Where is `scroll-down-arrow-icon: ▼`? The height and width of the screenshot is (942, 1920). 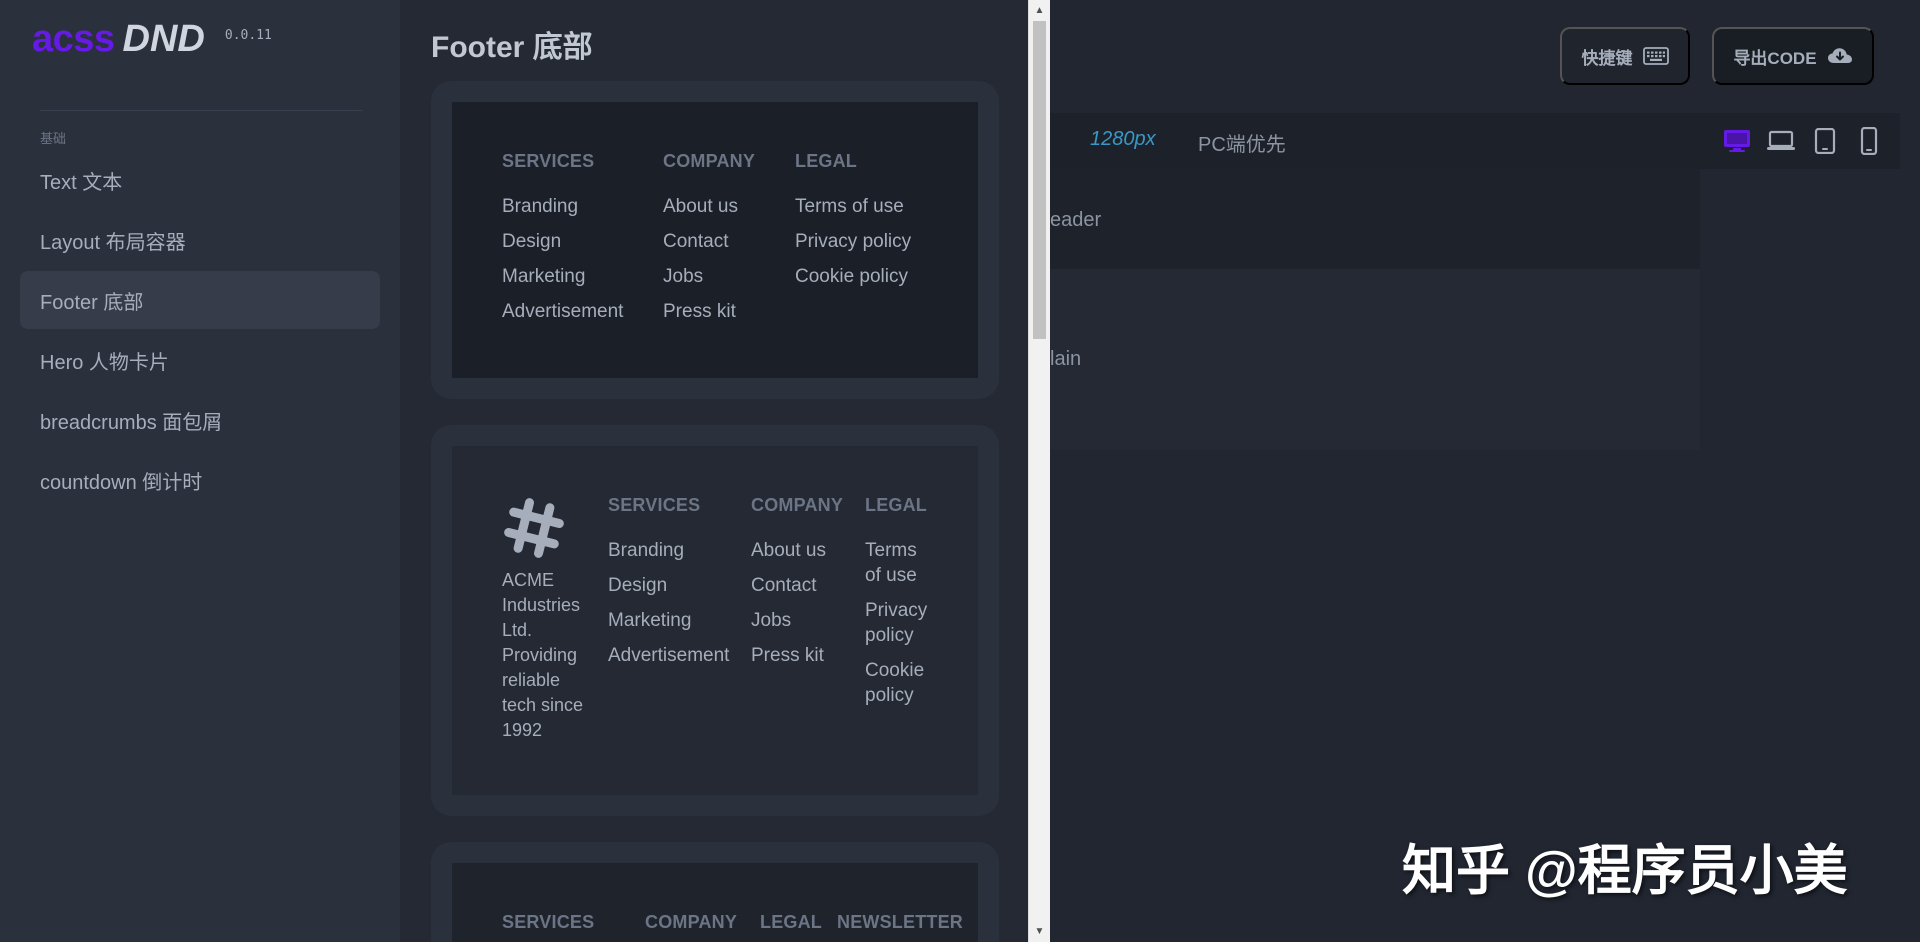
scroll-down-arrow-icon: ▼ is located at coordinates (1039, 931).